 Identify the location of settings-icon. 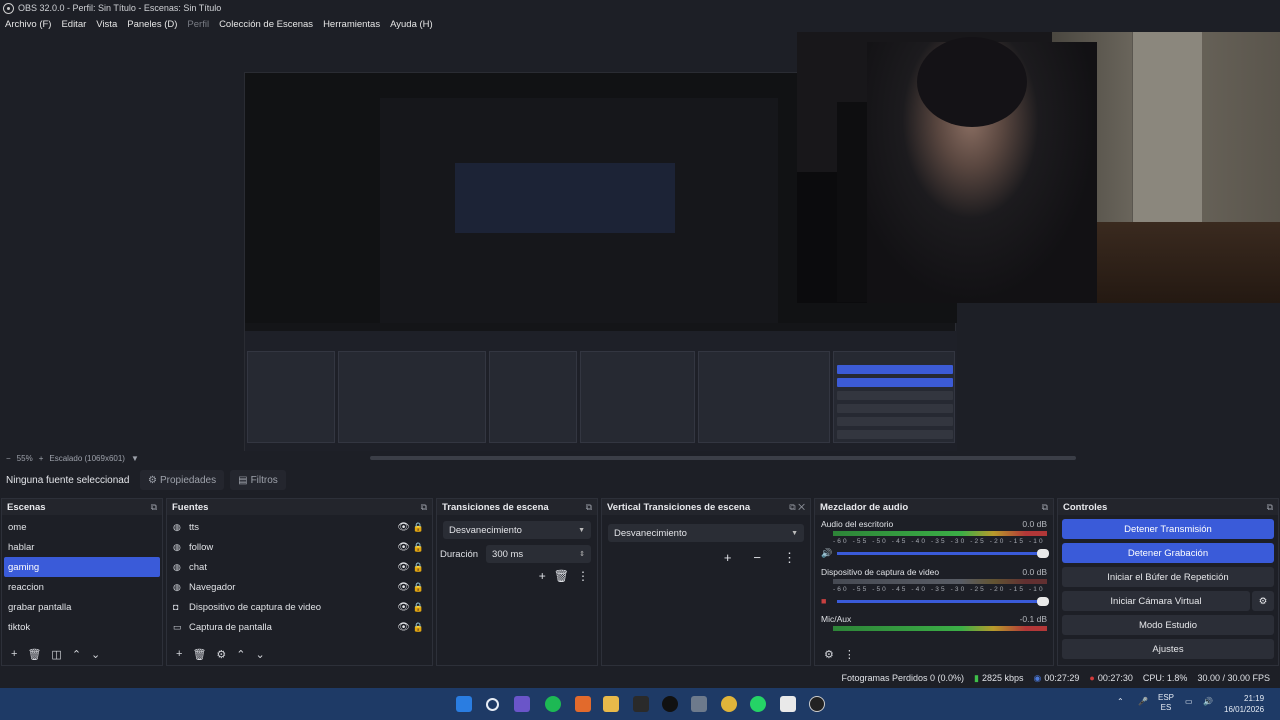
(699, 704).